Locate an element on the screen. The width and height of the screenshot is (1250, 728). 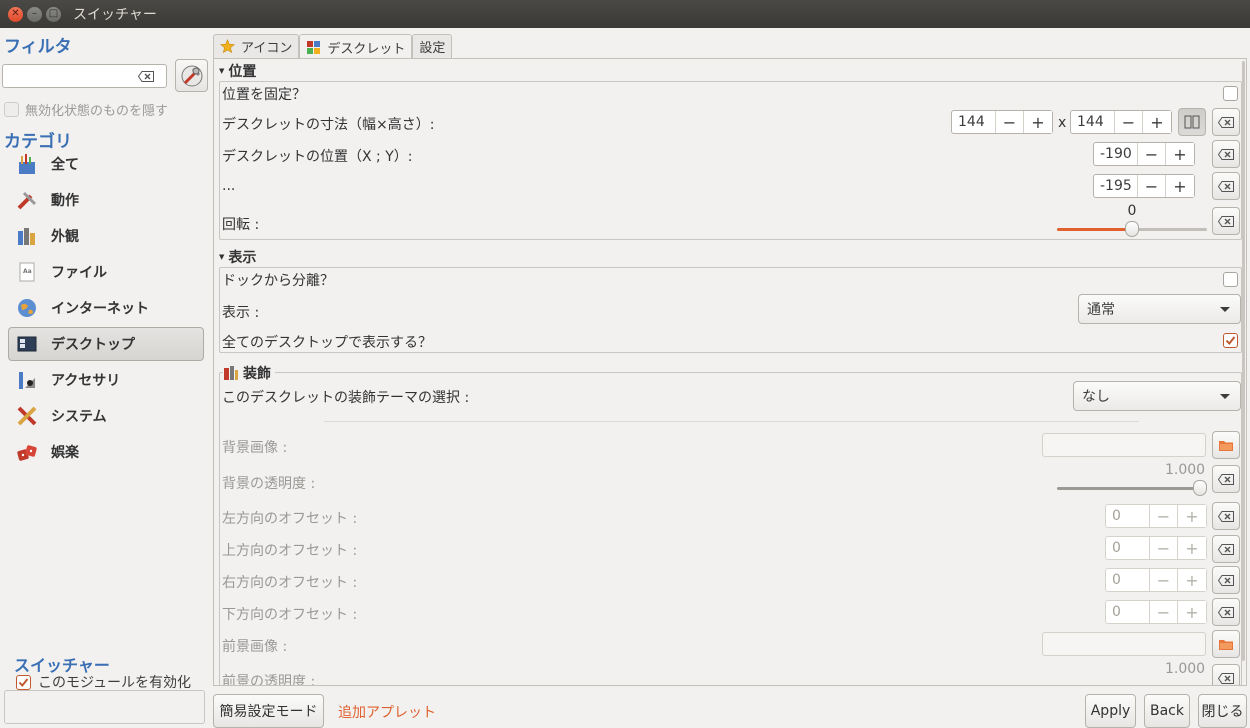
position-header: ▼ 位置 is located at coordinates (237, 71).